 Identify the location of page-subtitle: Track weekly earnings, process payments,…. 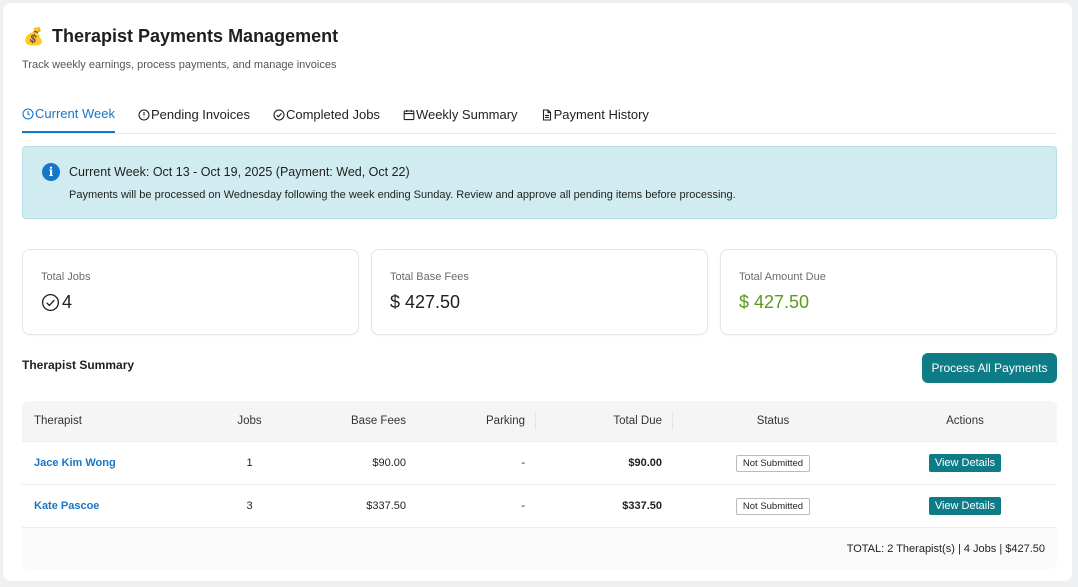
(179, 65).